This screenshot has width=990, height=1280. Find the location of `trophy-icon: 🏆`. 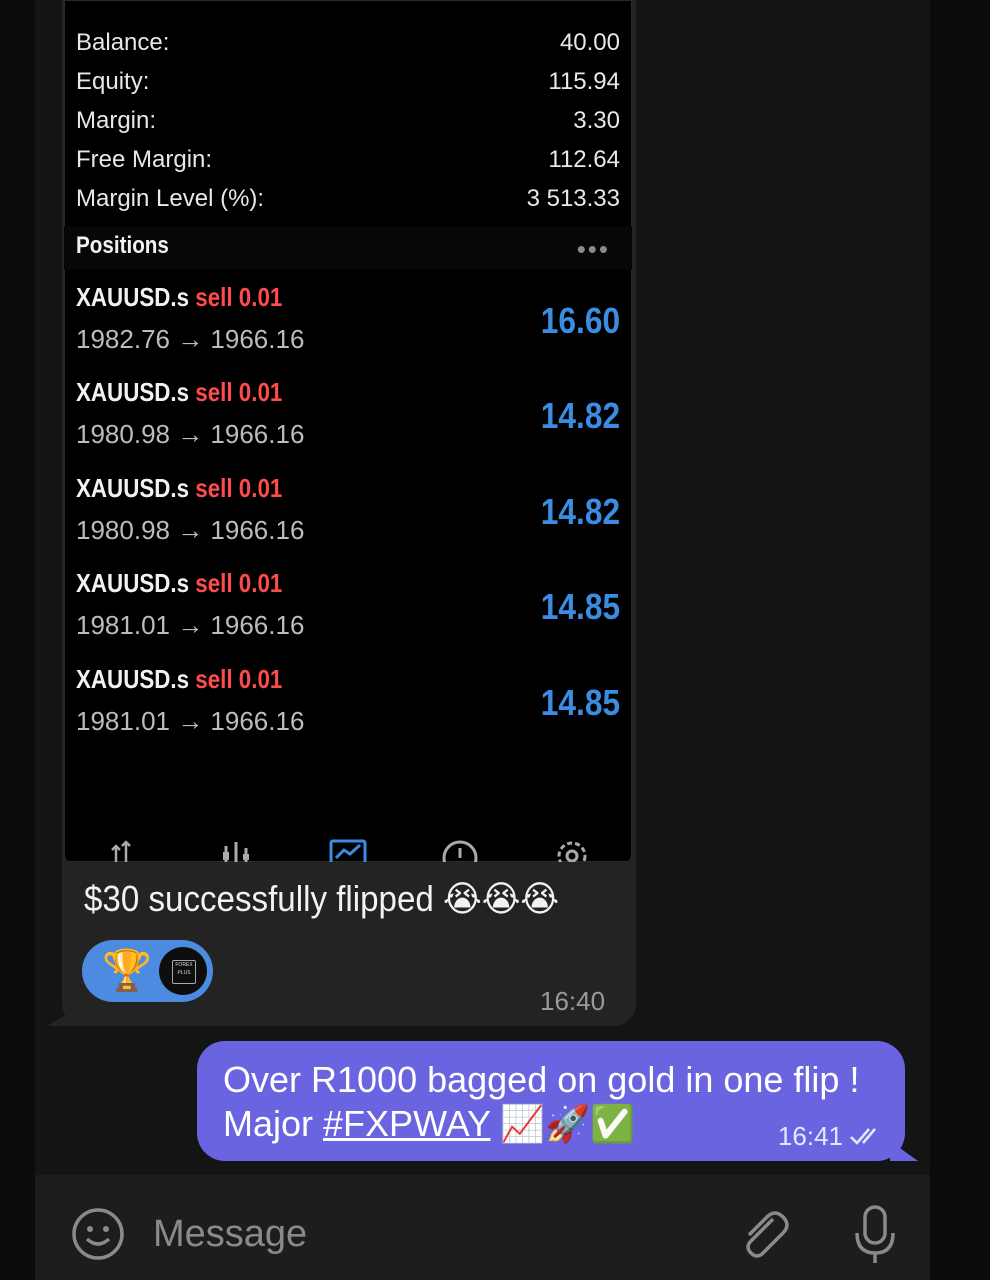

trophy-icon: 🏆 is located at coordinates (127, 971).